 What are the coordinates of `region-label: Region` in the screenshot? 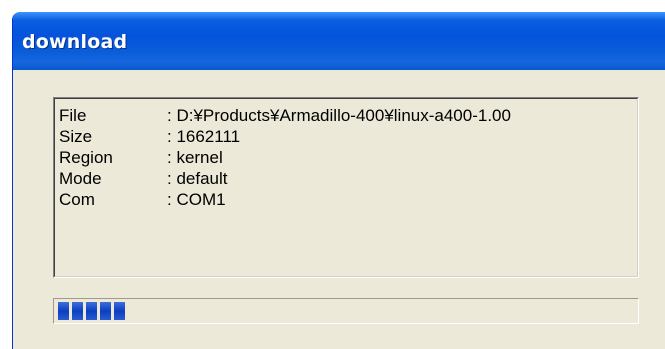 It's located at (86, 157).